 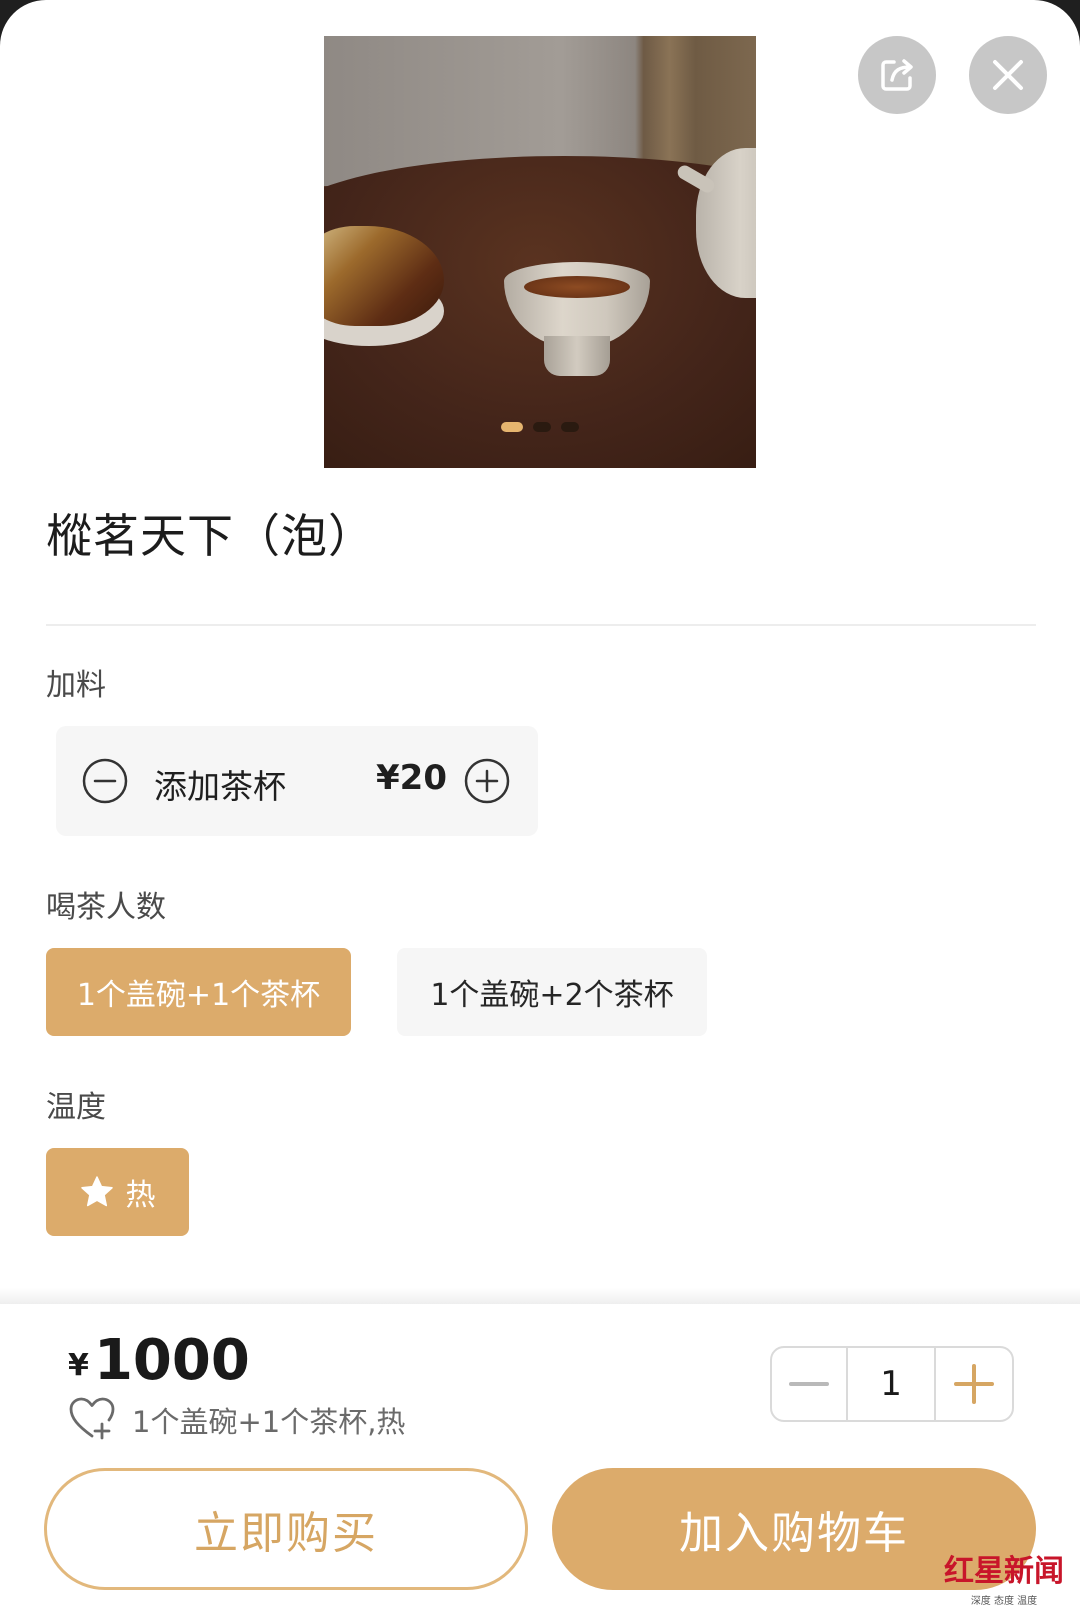 I want to click on quantity-stepper: 1, so click(x=892, y=1384).